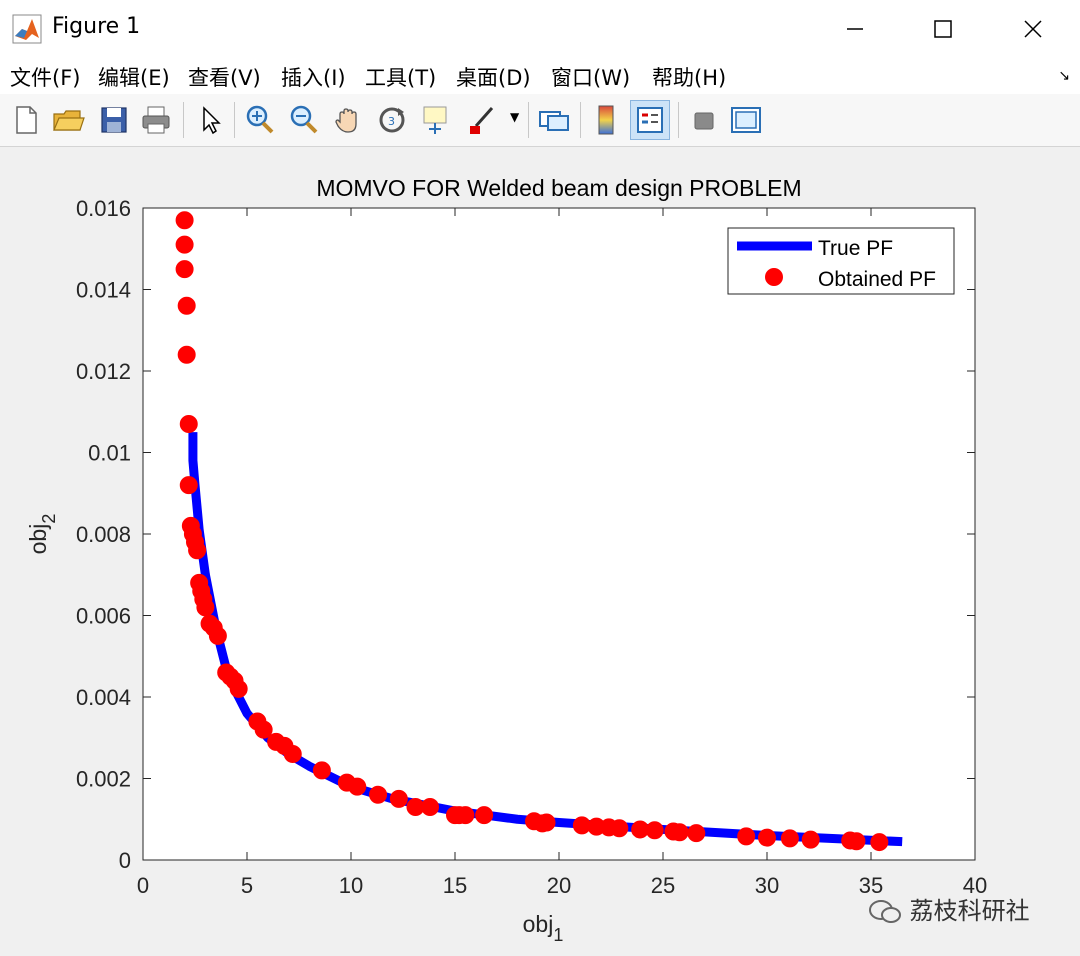 This screenshot has height=956, width=1080. I want to click on matlab-icon, so click(27, 29).